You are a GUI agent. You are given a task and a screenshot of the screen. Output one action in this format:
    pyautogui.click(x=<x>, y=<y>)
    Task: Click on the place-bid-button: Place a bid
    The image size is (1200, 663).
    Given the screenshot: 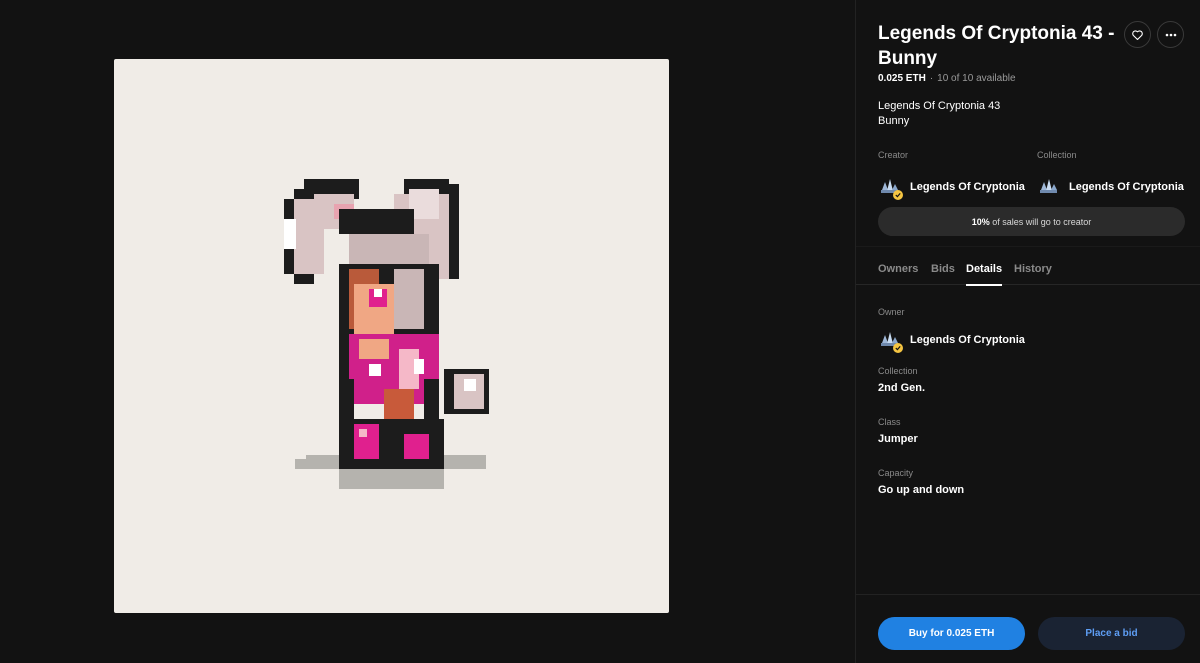 What is the action you would take?
    pyautogui.click(x=1111, y=633)
    